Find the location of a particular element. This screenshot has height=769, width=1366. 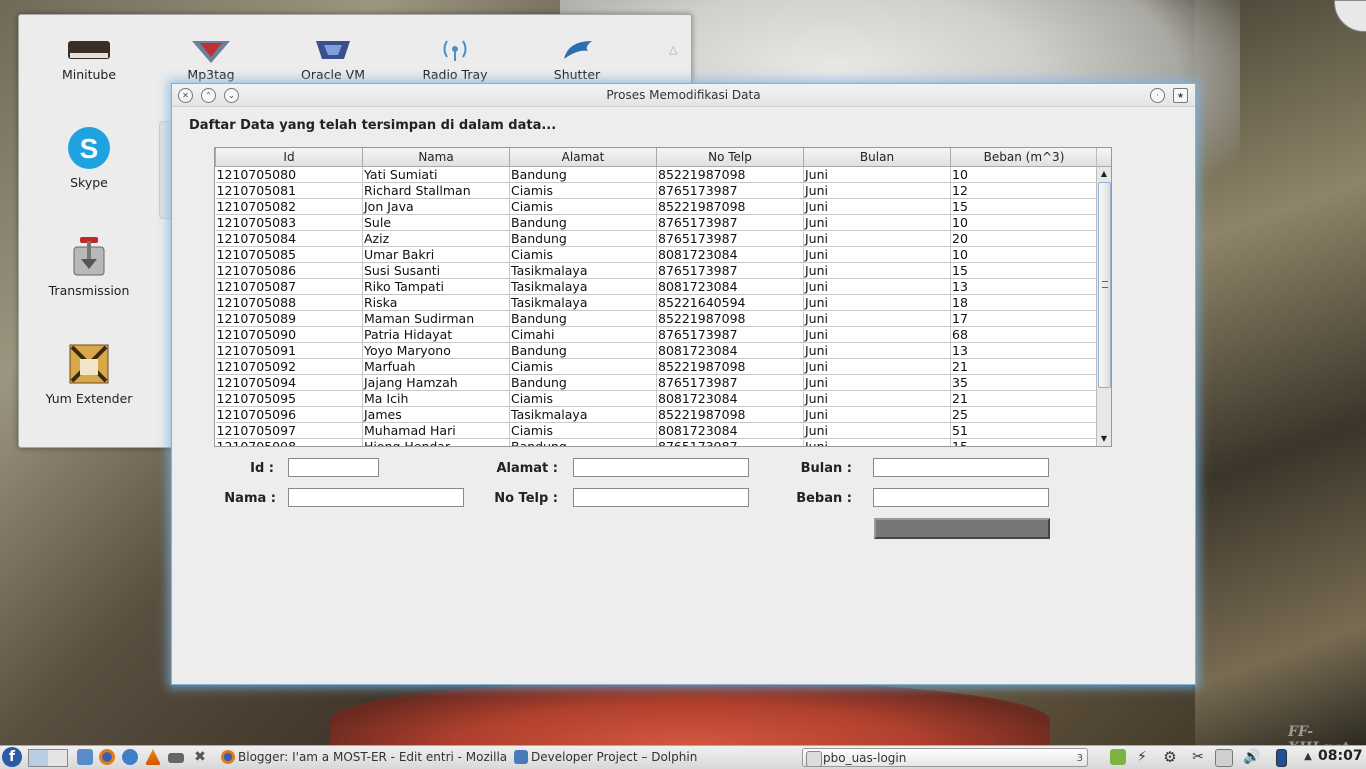

id-field is located at coordinates (333, 467).